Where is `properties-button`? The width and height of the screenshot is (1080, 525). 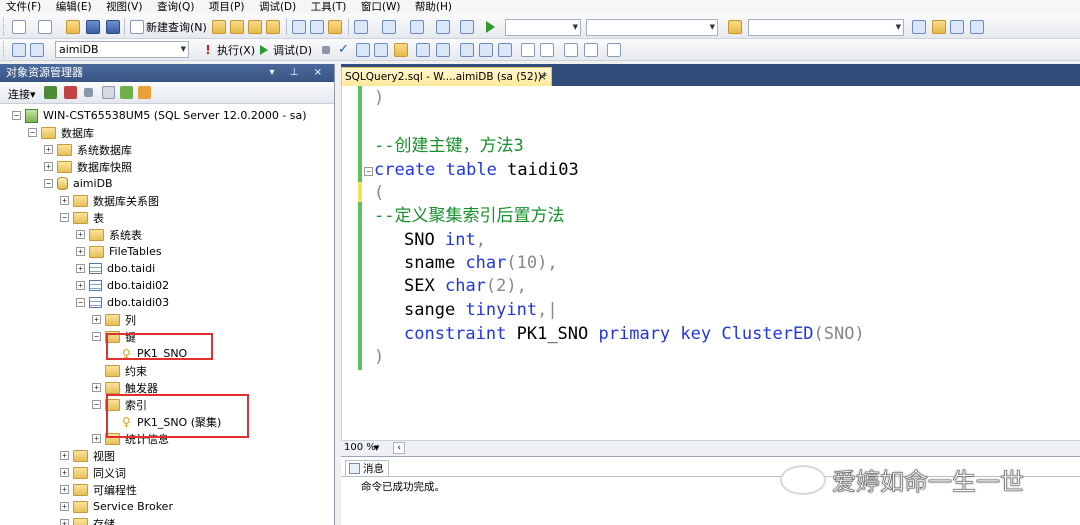 properties-button is located at coordinates (939, 27).